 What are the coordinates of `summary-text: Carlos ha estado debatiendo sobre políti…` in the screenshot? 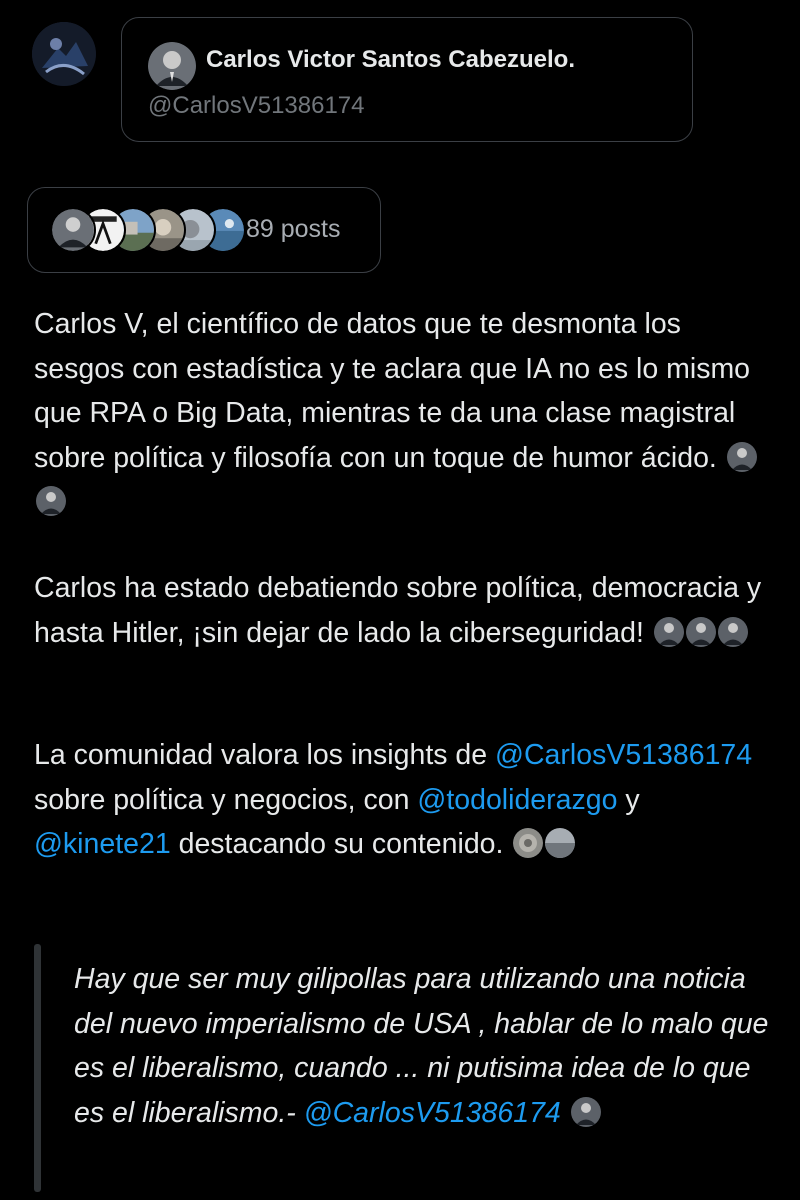 It's located at (398, 610).